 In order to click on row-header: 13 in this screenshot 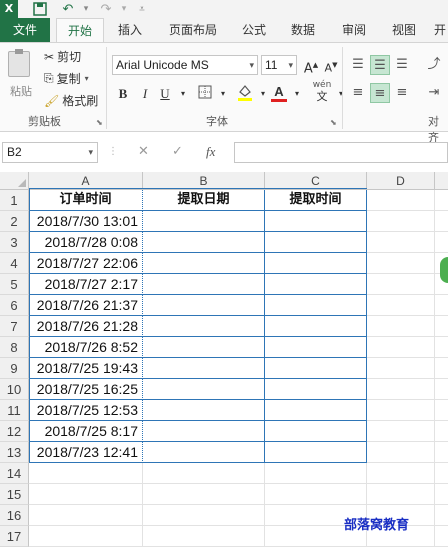, I will do `click(14, 452)`.